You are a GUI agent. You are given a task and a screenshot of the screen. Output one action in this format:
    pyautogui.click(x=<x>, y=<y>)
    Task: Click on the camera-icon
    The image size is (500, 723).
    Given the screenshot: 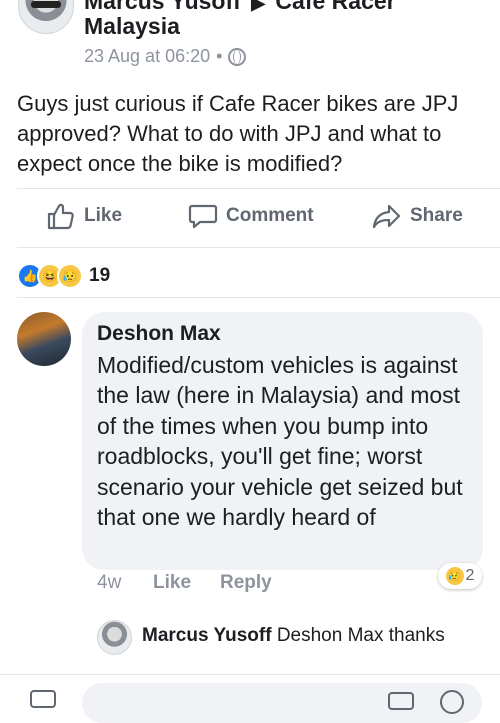 What is the action you would take?
    pyautogui.click(x=43, y=699)
    